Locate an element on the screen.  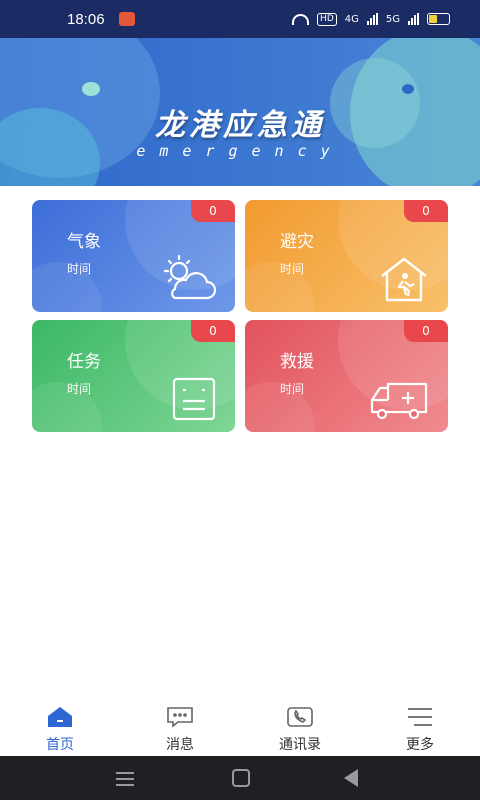
tab-messages: 消息 is located at coordinates (180, 728).